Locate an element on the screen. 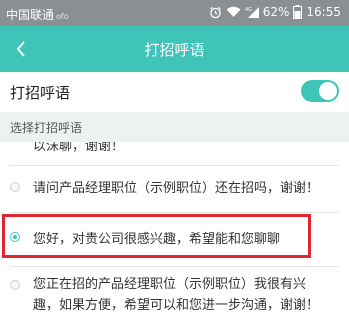 This screenshot has height=329, width=349. carrier-suffix: ofo is located at coordinates (62, 16).